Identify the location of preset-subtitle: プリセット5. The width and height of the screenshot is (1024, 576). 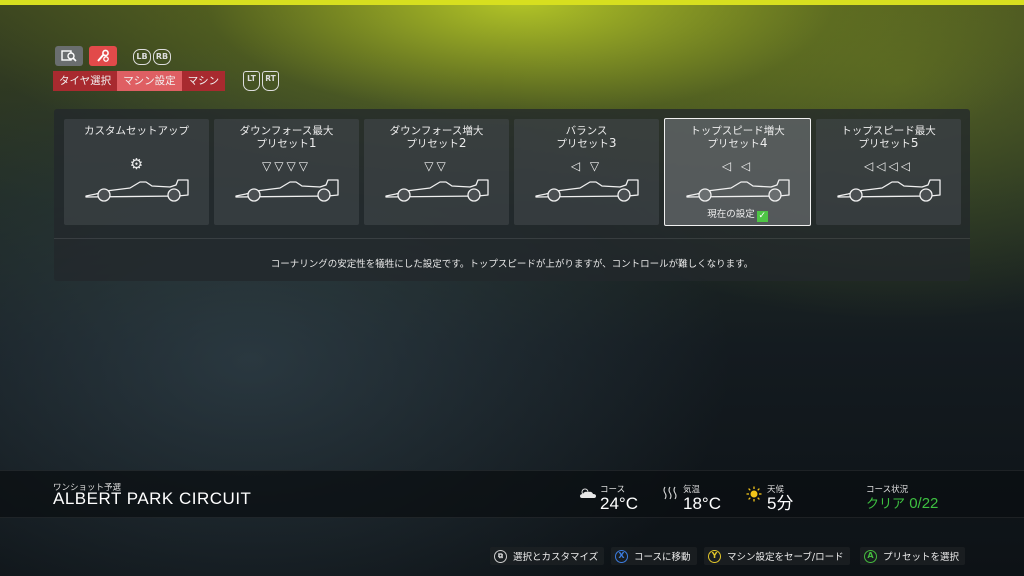
(888, 143).